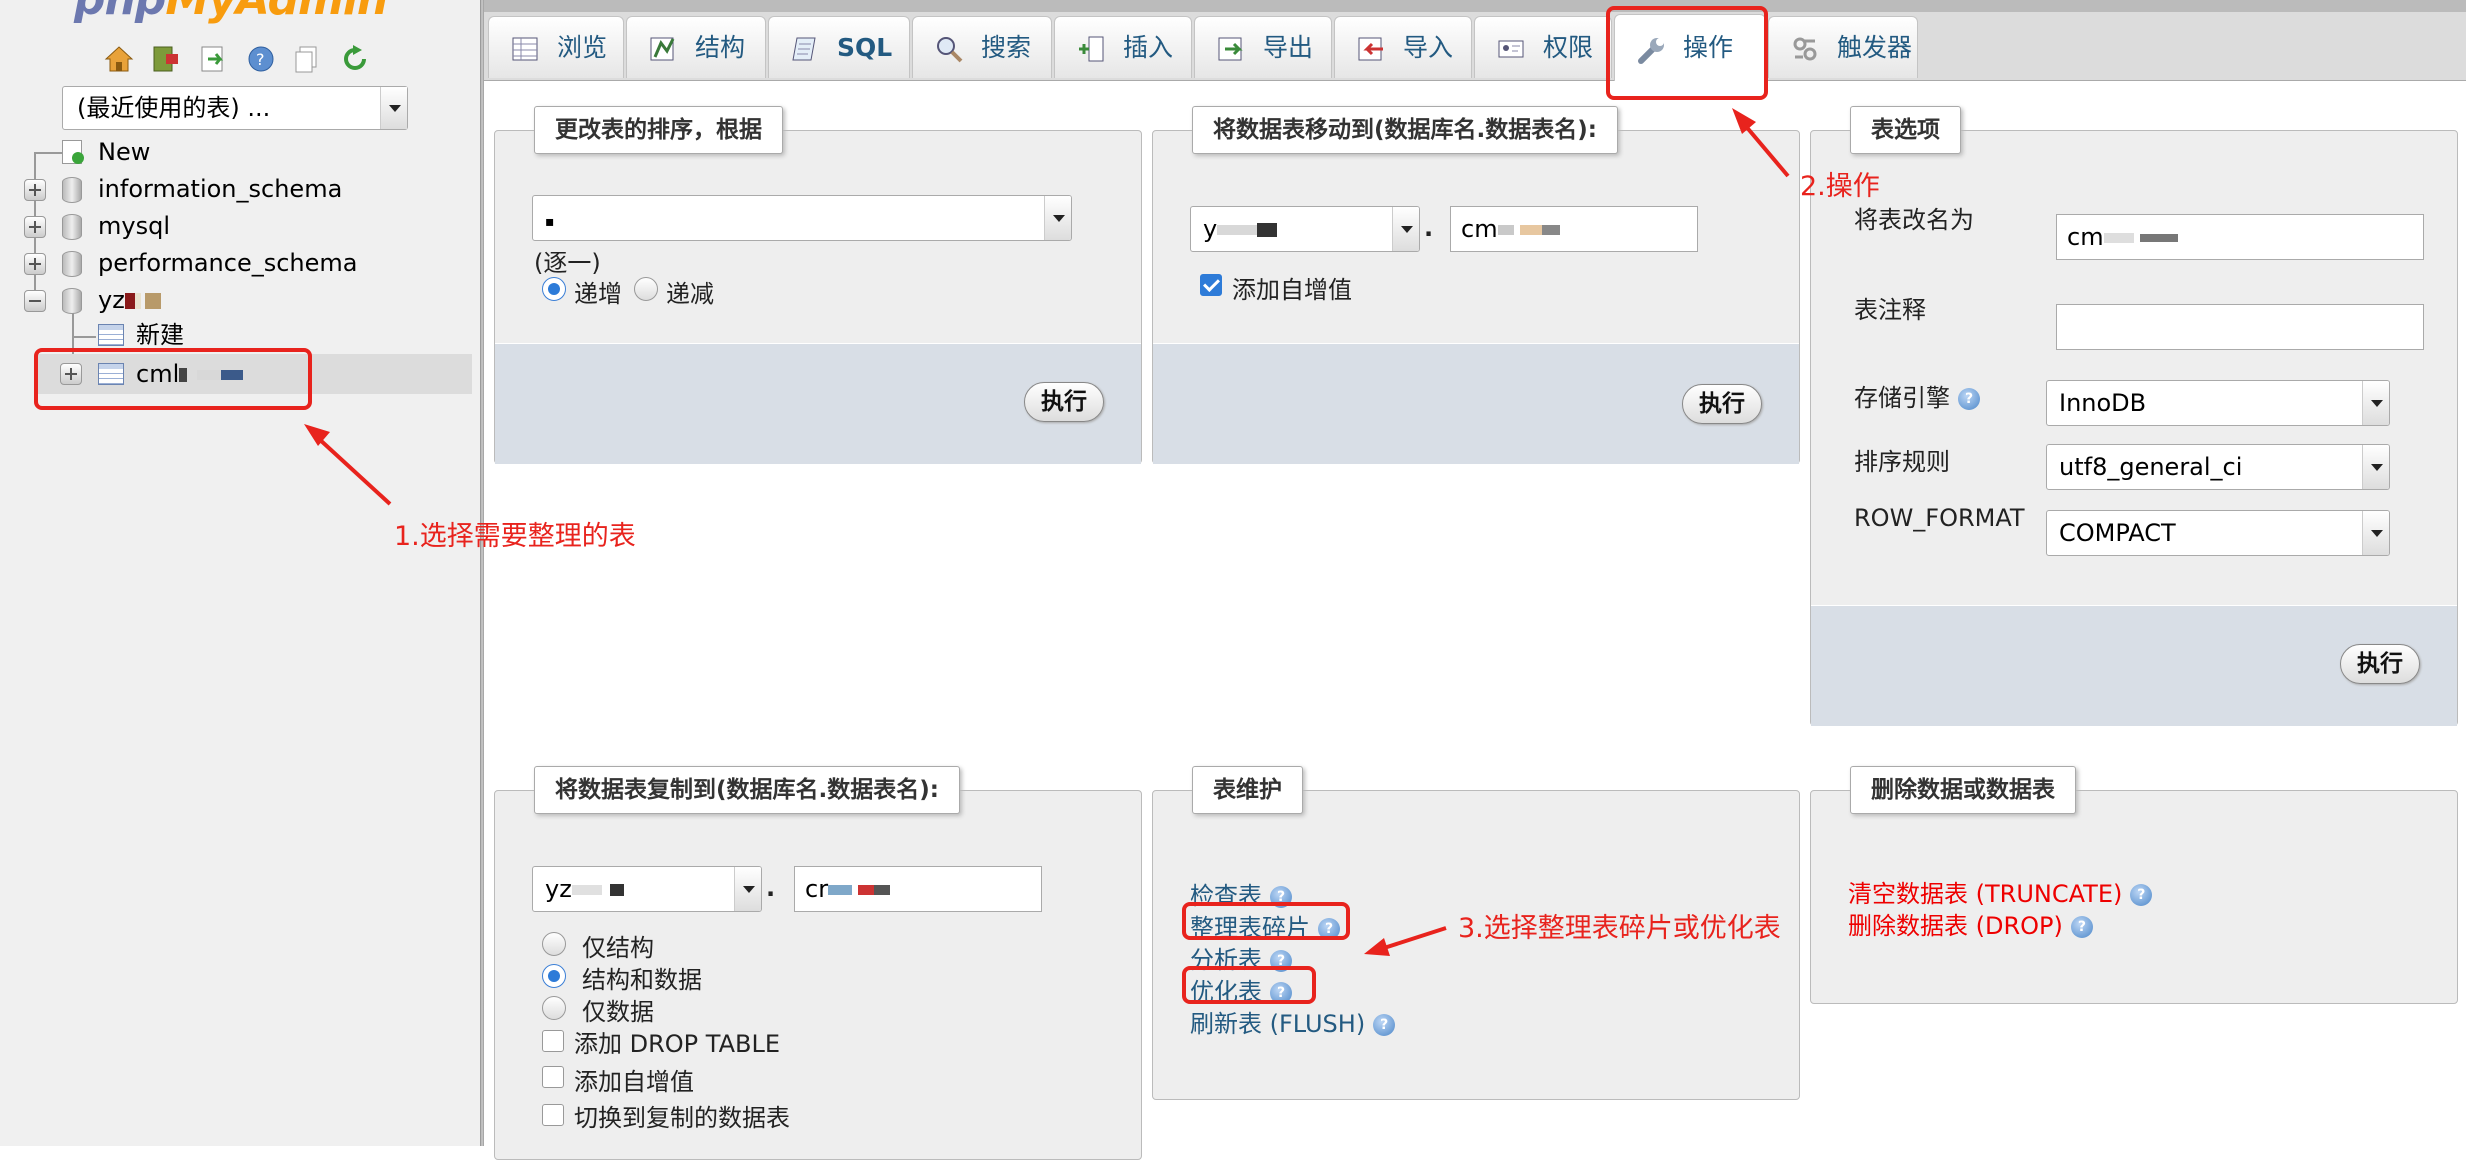 This screenshot has height=1160, width=2466. What do you see at coordinates (1619, 928) in the screenshot?
I see `annotation-step3: 3.选择整理表碎片或优化表` at bounding box center [1619, 928].